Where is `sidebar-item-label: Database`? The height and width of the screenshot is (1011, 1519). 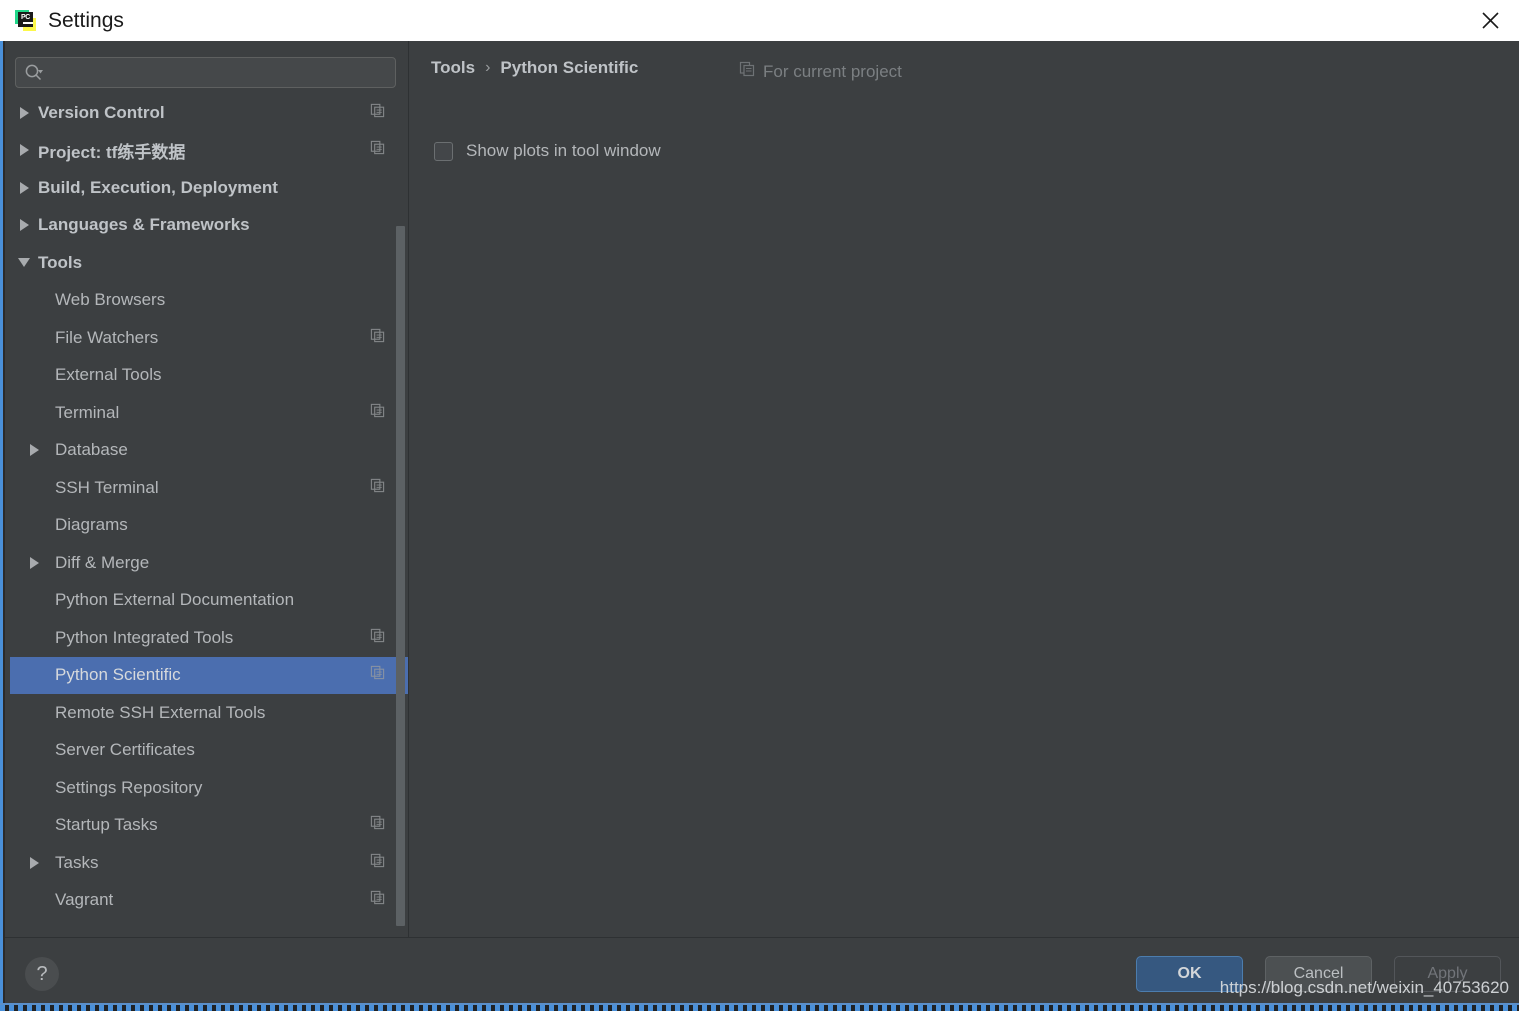
sidebar-item-label: Database is located at coordinates (91, 450).